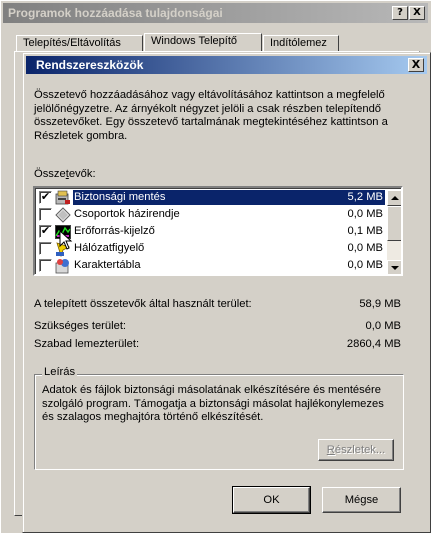 Image resolution: width=431 pixels, height=533 pixels. What do you see at coordinates (45, 248) in the screenshot?
I see `checkbox-net-watcher` at bounding box center [45, 248].